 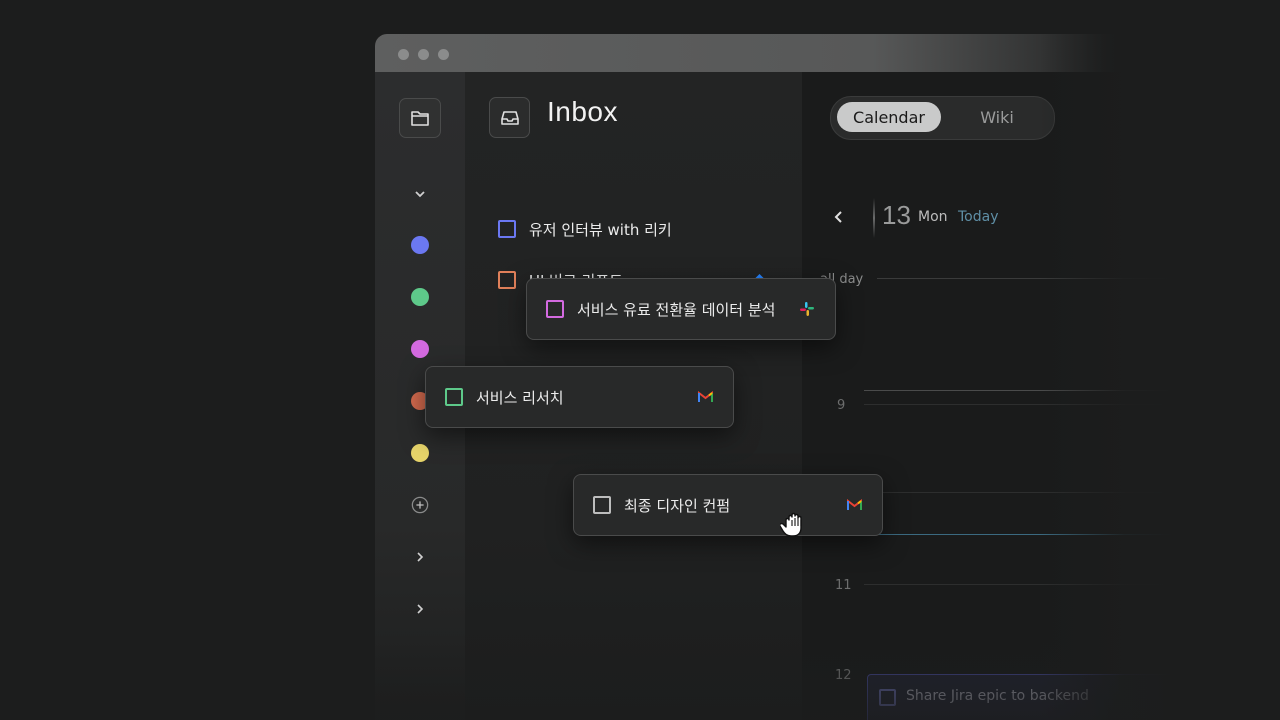 I want to click on inbox-tray-icon, so click(x=509, y=117).